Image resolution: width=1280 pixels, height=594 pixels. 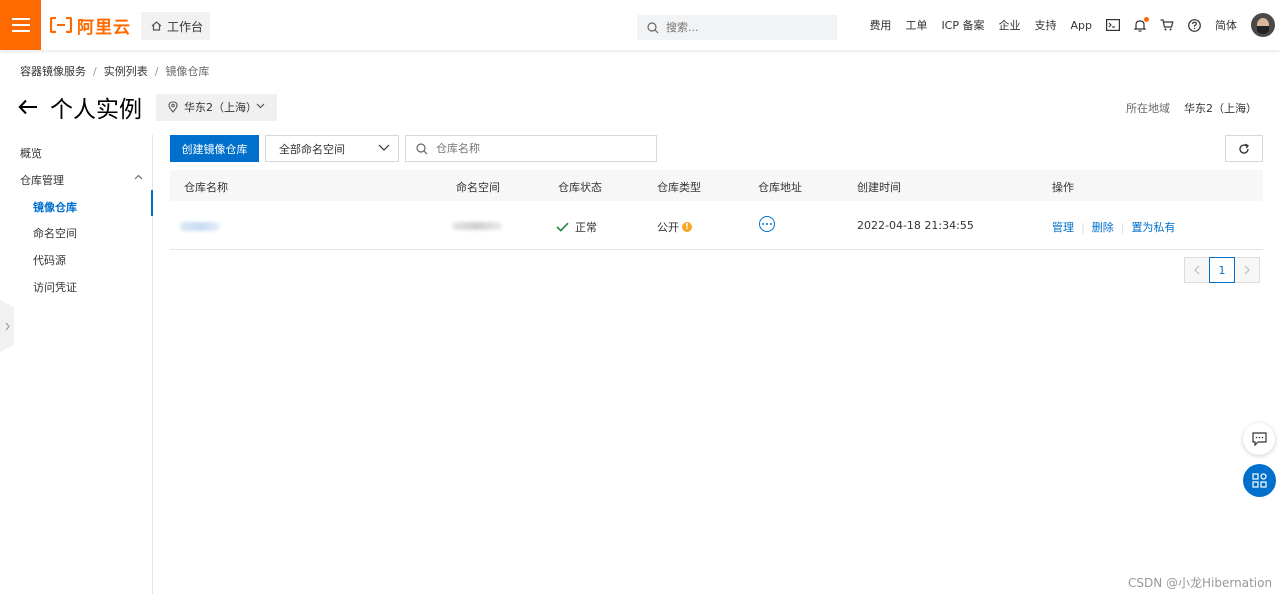 What do you see at coordinates (147, 107) in the screenshot?
I see `page-header: 个人实例 华东2（上海）` at bounding box center [147, 107].